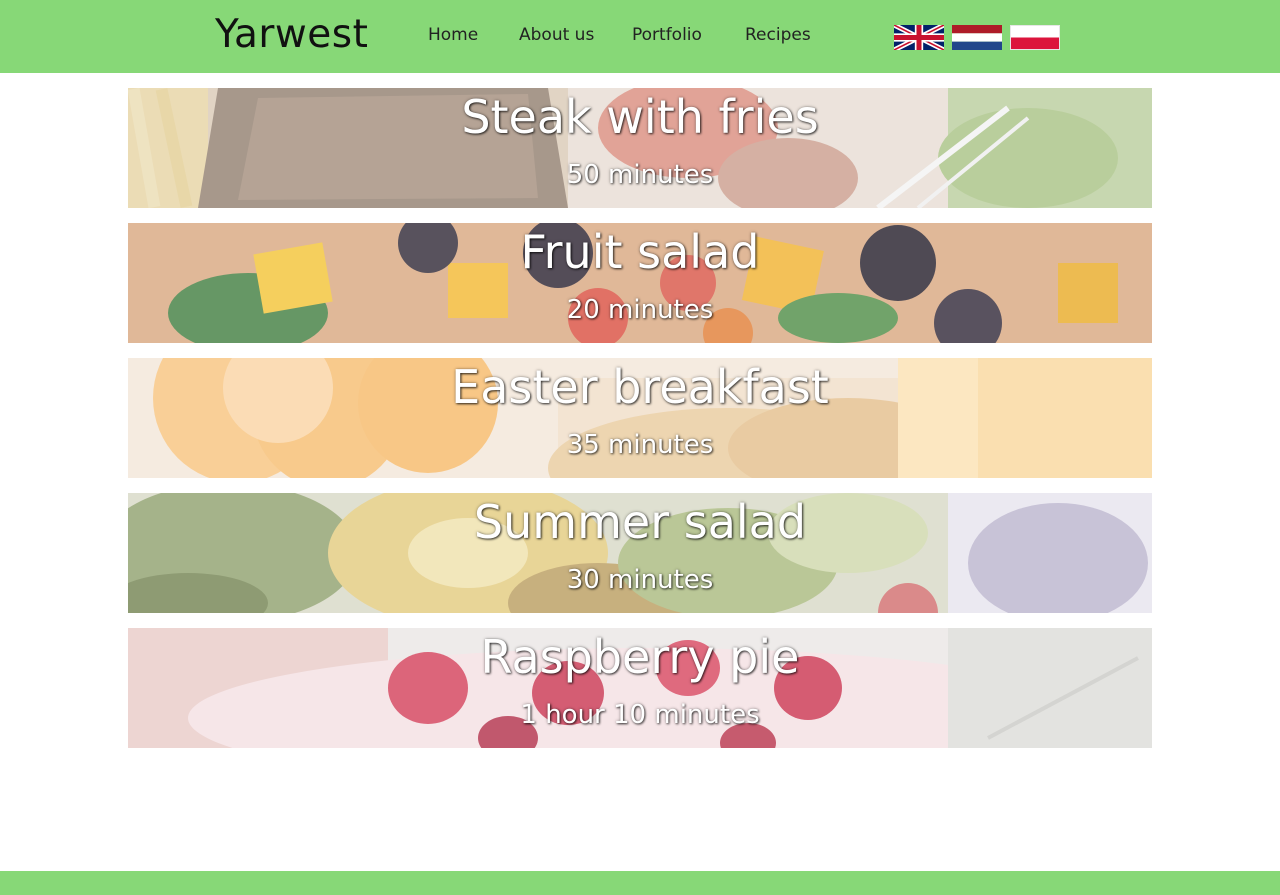 The image size is (1280, 895). I want to click on recipe-time: 50 minutes, so click(640, 175).